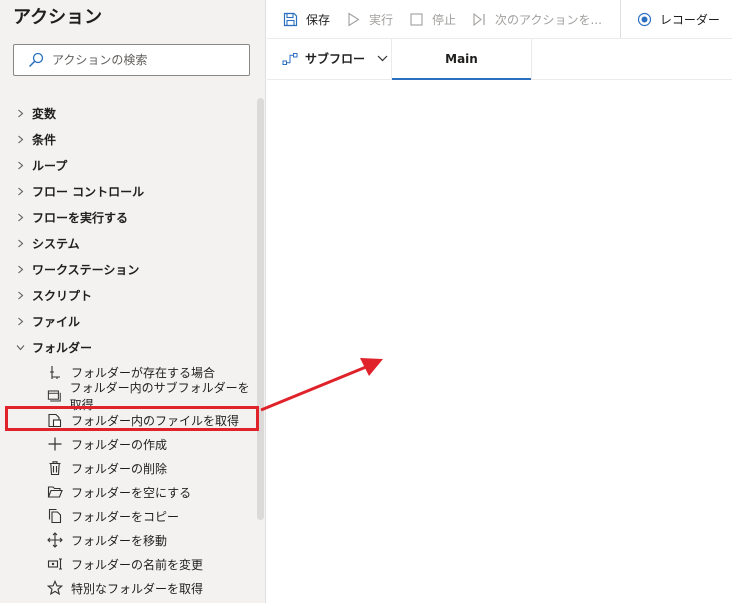 The image size is (732, 603). What do you see at coordinates (54, 396) in the screenshot?
I see `folders-icon` at bounding box center [54, 396].